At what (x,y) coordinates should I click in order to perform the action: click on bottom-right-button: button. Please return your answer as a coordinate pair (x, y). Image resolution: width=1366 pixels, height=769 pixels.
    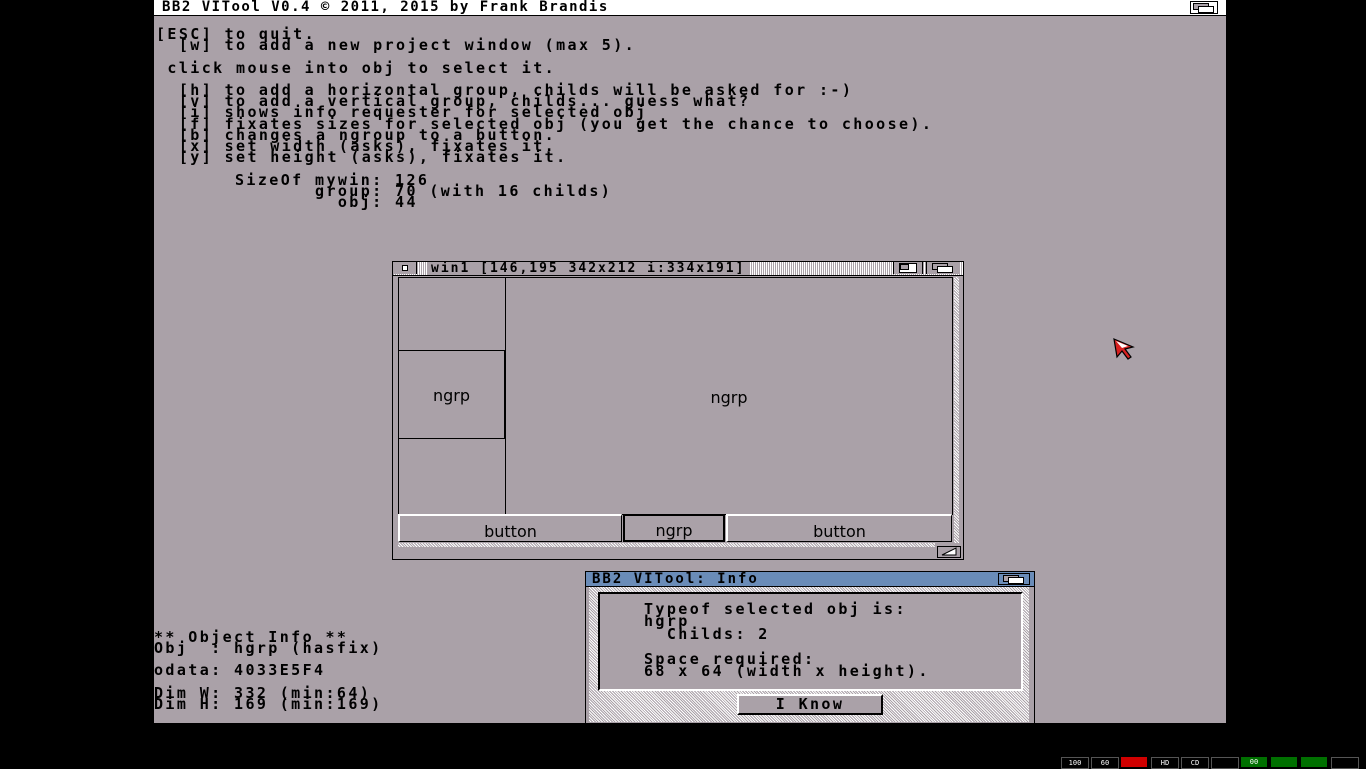
    Looking at the image, I should click on (839, 528).